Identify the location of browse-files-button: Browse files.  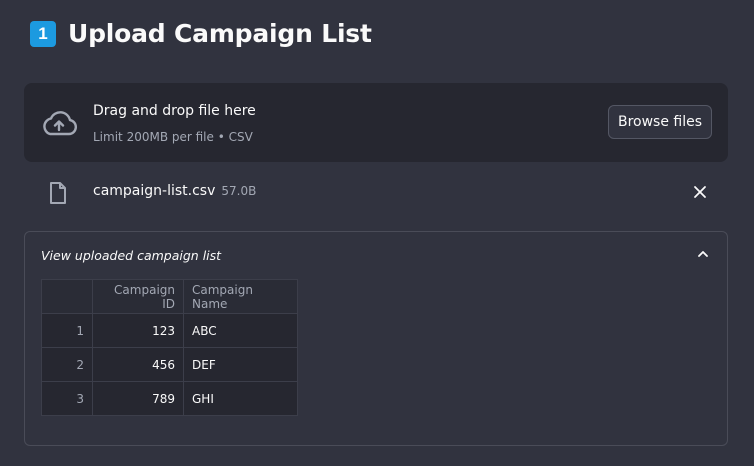
(660, 122).